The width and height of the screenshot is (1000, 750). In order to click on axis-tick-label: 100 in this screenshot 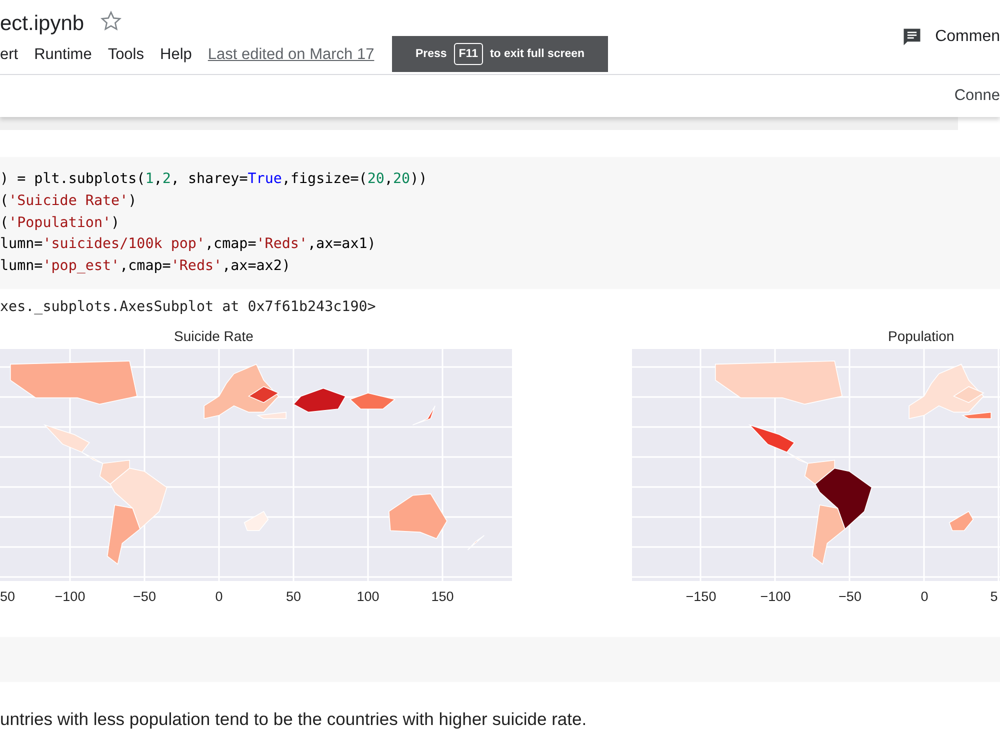, I will do `click(368, 596)`.